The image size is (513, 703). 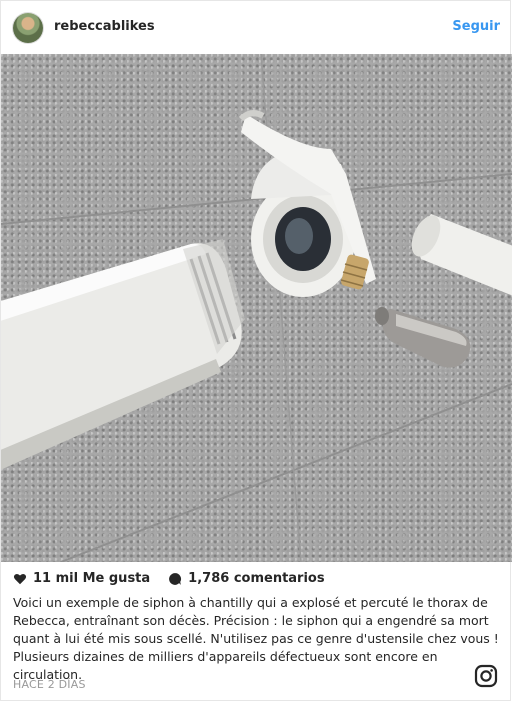 I want to click on comment-bubble-icon, so click(x=175, y=579).